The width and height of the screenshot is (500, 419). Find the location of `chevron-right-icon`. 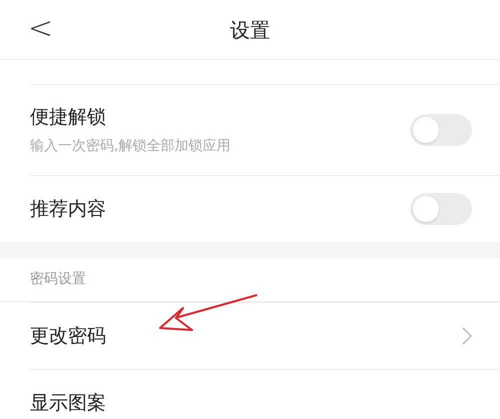

chevron-right-icon is located at coordinates (467, 336).